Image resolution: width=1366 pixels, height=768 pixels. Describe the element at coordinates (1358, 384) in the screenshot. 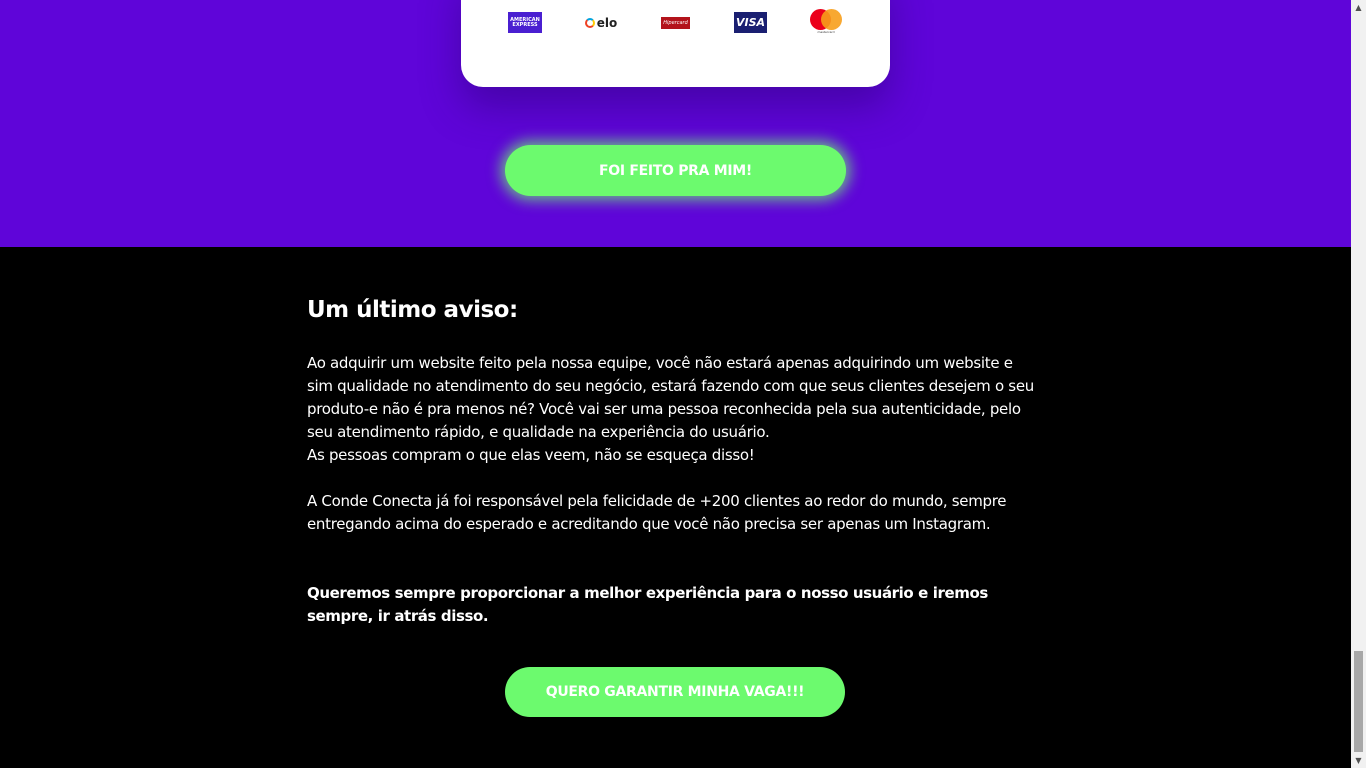

I see `scrollbar: ▲ ▼` at that location.